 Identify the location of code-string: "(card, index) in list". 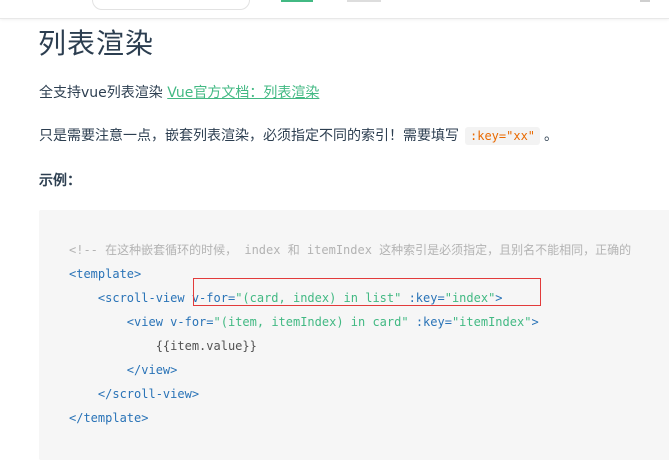
(318, 298).